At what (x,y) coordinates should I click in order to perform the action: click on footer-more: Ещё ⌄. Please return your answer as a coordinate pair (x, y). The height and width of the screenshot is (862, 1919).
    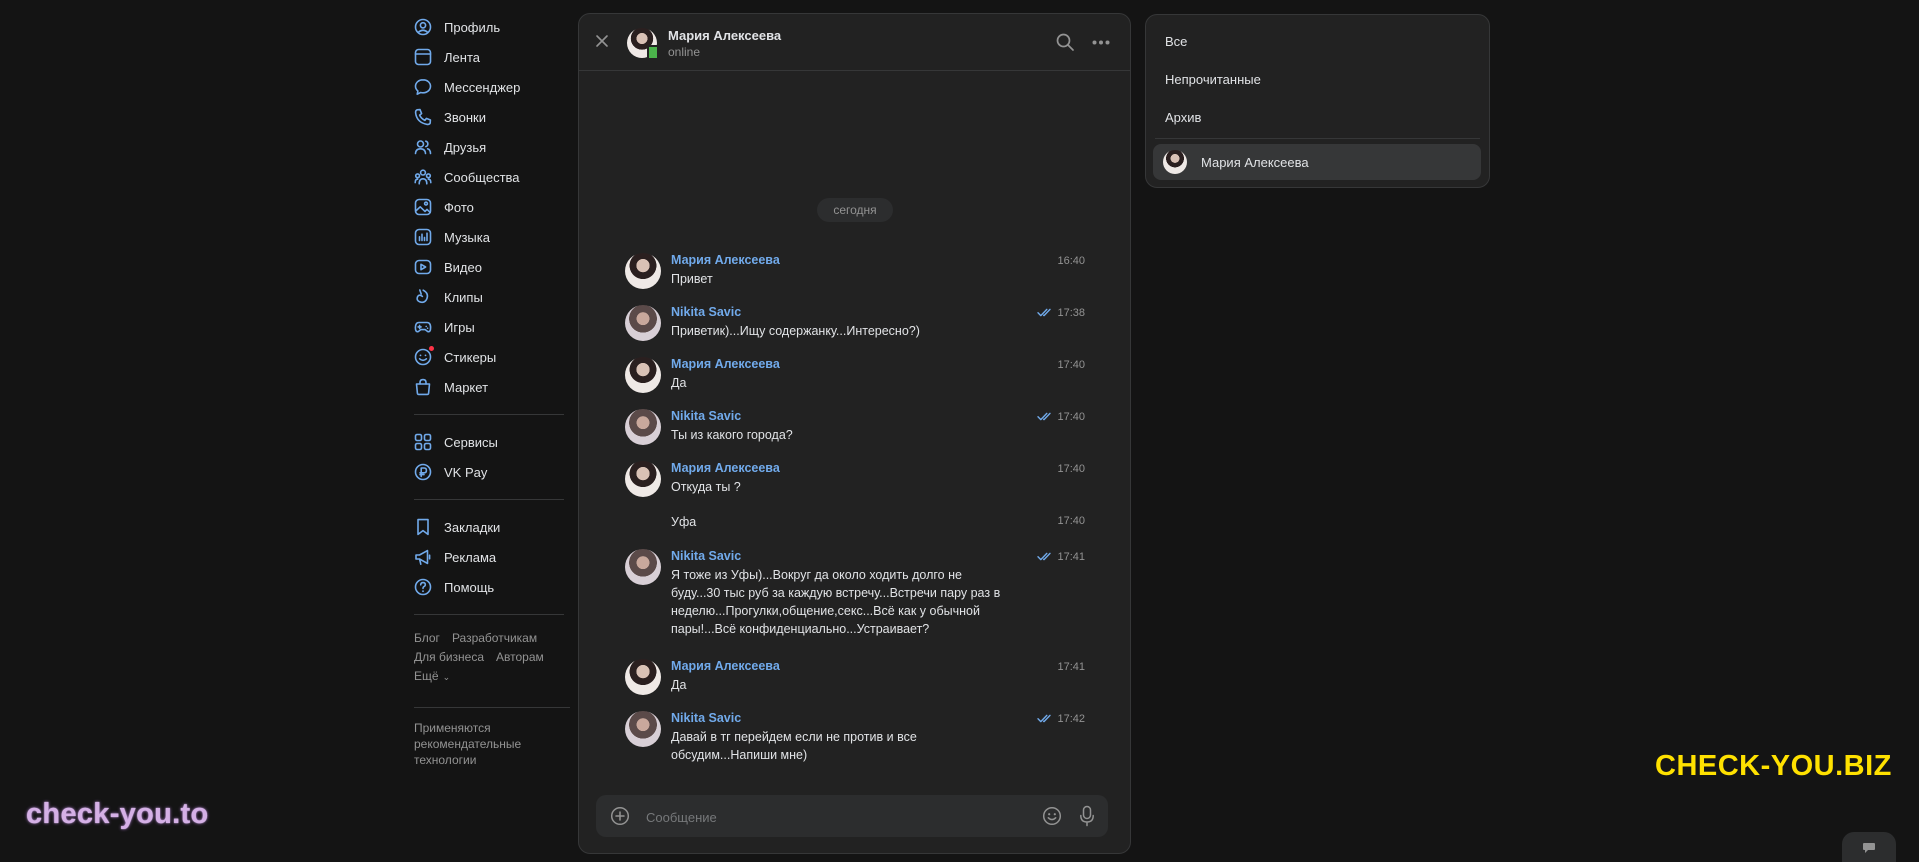
    Looking at the image, I should click on (494, 677).